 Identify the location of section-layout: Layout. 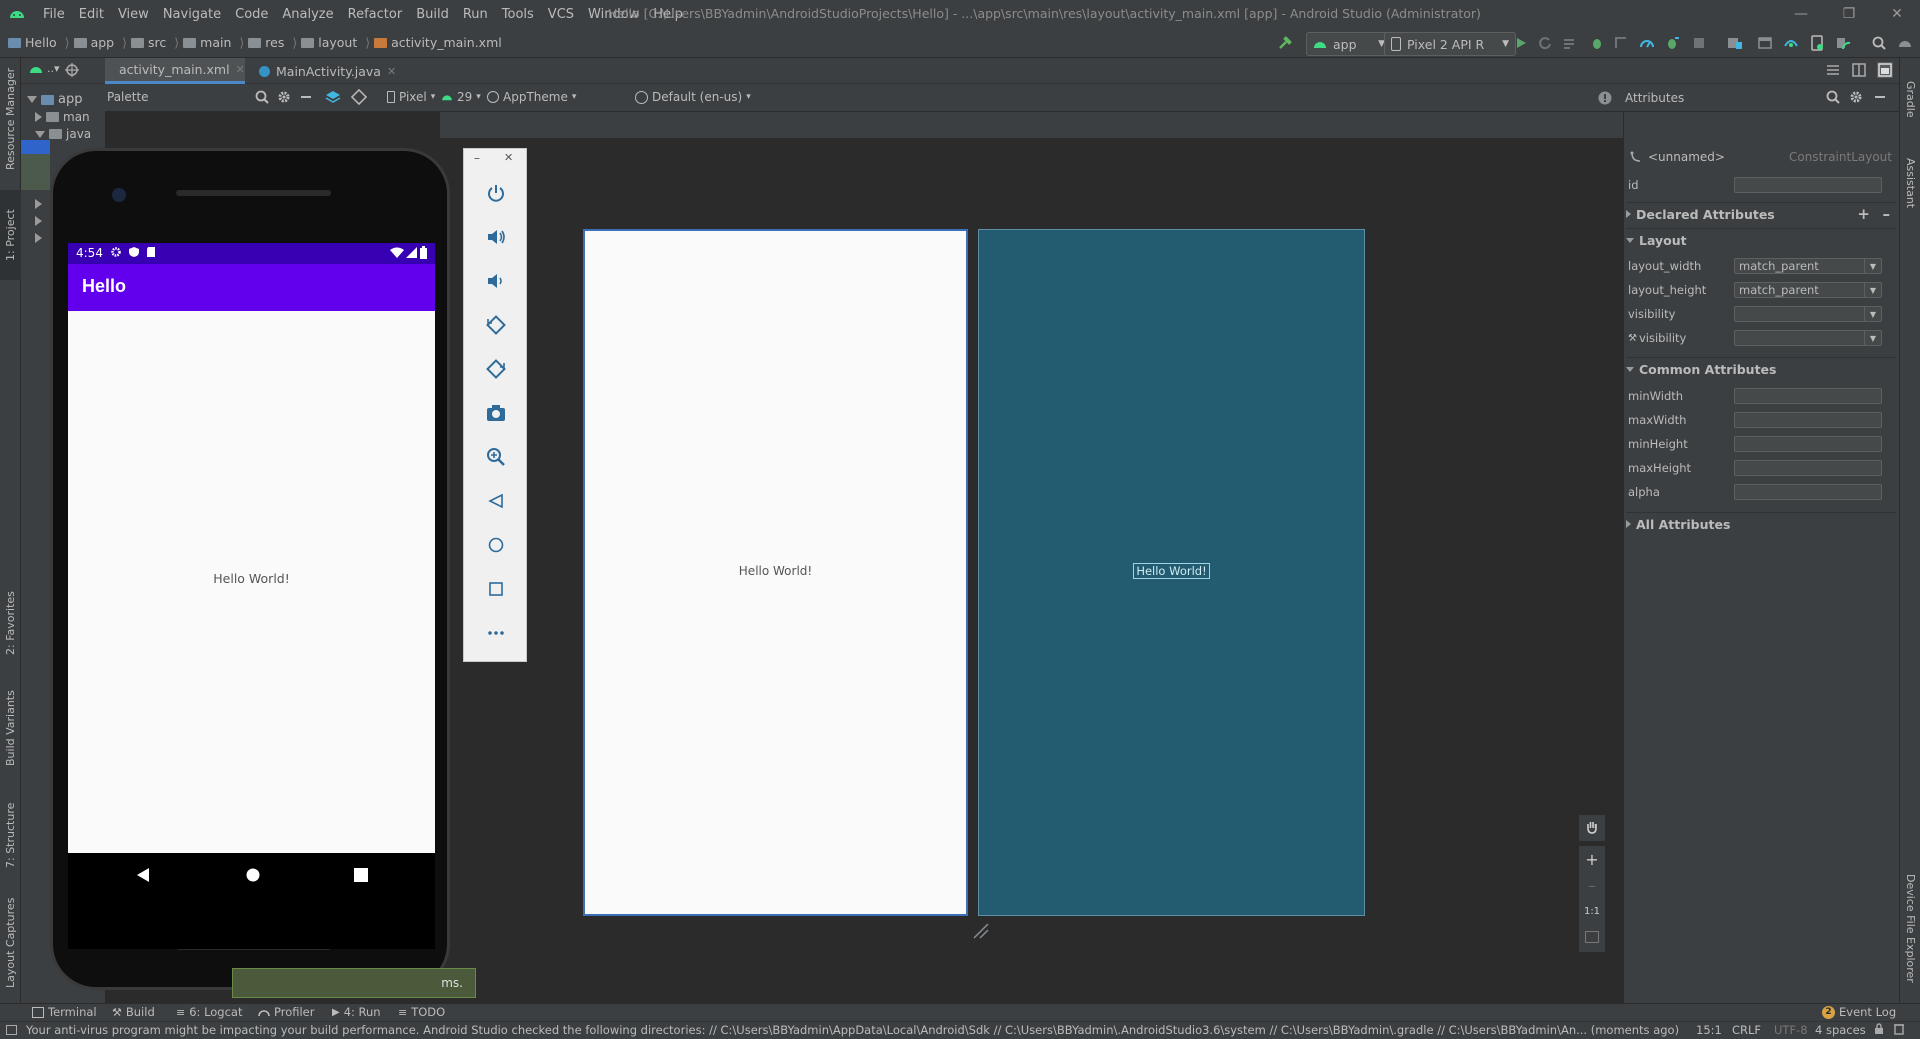
(1761, 239).